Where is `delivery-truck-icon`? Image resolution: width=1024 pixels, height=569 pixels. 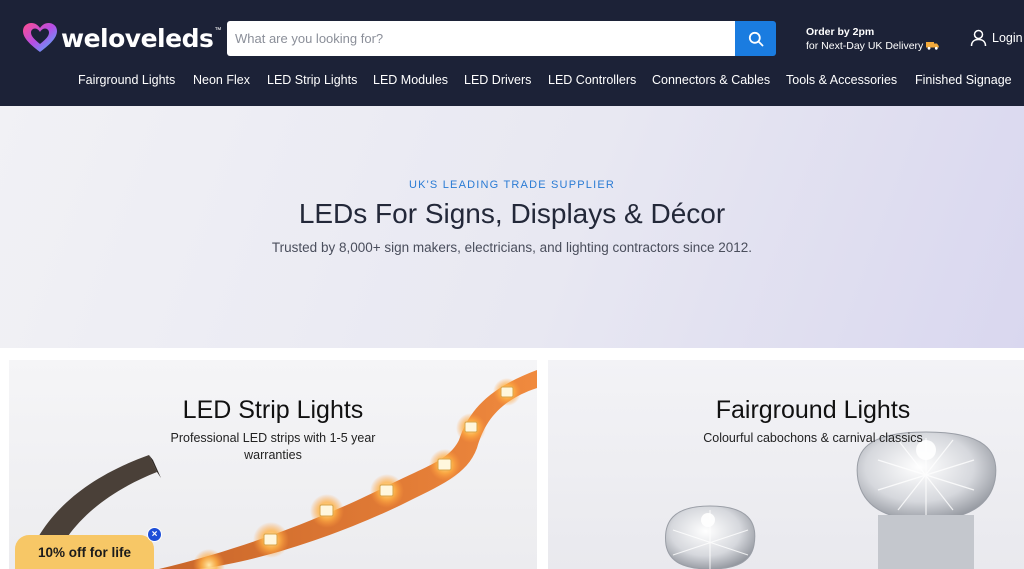 delivery-truck-icon is located at coordinates (933, 46).